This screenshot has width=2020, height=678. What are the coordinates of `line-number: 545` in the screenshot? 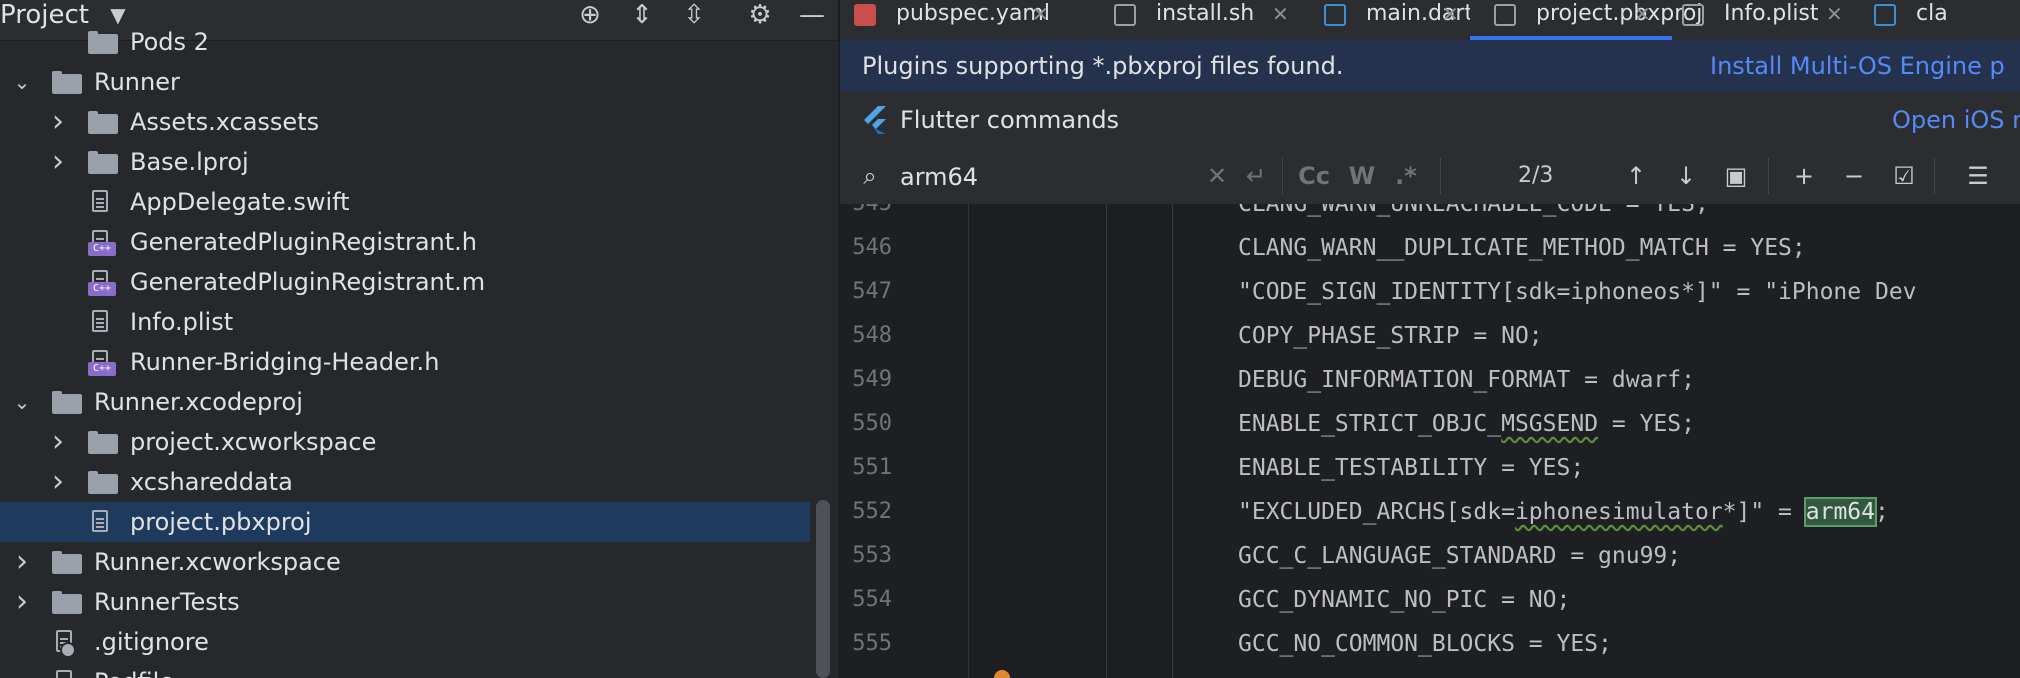 It's located at (866, 215).